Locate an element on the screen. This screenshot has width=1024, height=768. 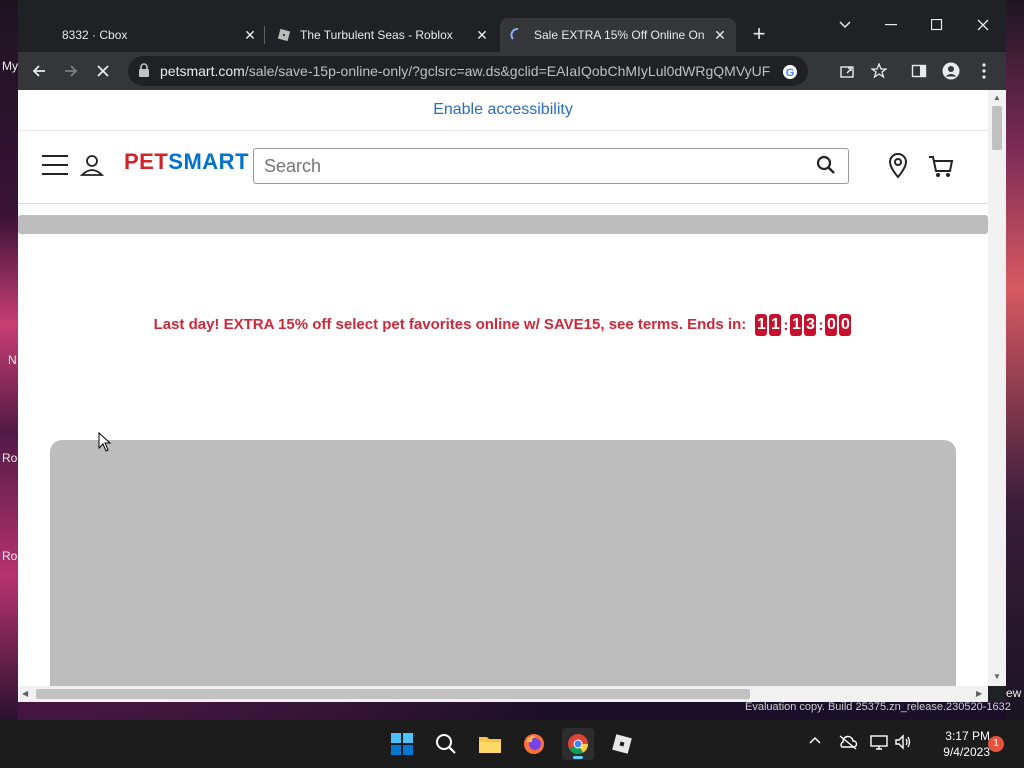
onedrive-offline-icon is located at coordinates (848, 744).